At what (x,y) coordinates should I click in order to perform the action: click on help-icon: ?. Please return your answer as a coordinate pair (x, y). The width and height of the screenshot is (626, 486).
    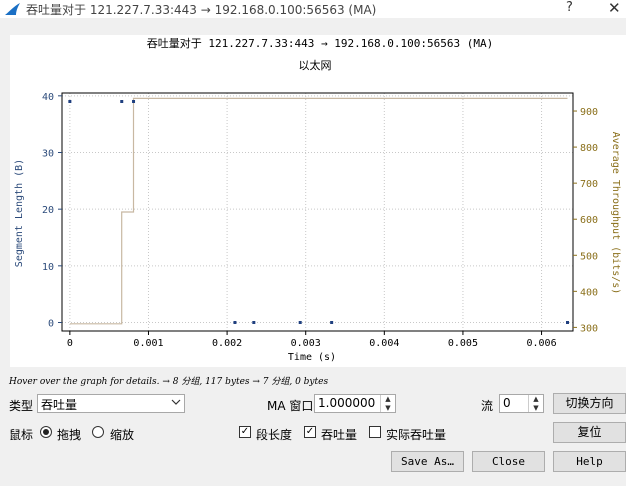
    Looking at the image, I should click on (569, 7).